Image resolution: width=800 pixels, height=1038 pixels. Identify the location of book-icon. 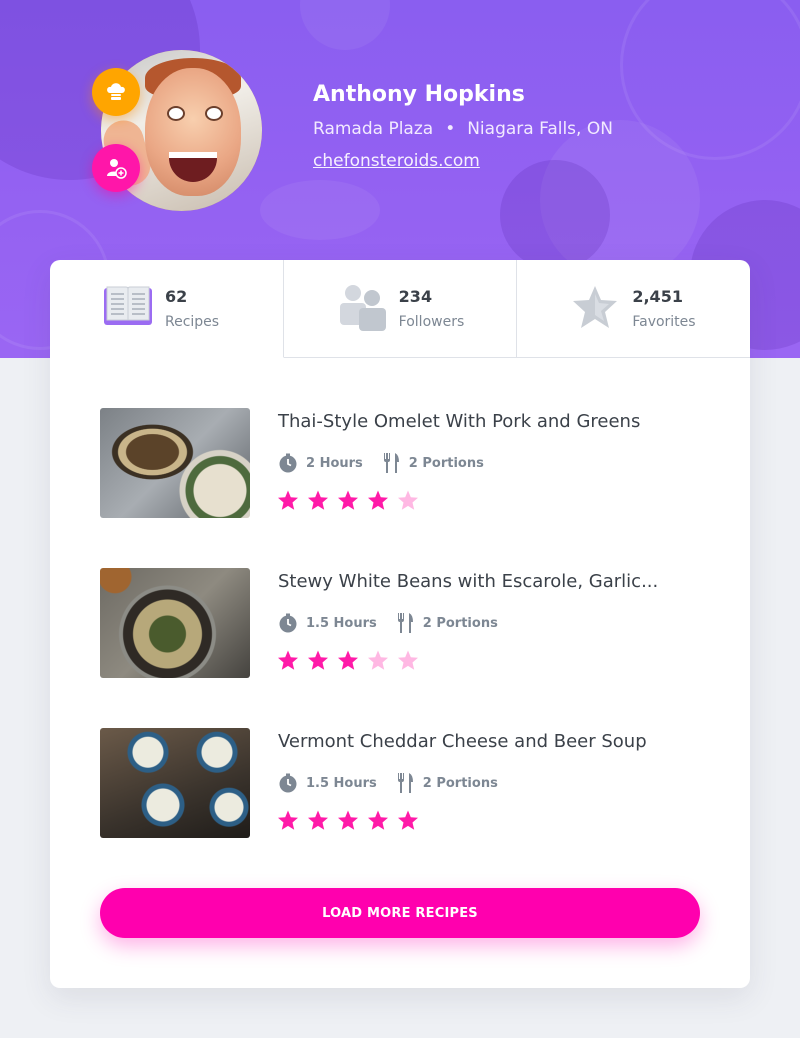
(128, 305).